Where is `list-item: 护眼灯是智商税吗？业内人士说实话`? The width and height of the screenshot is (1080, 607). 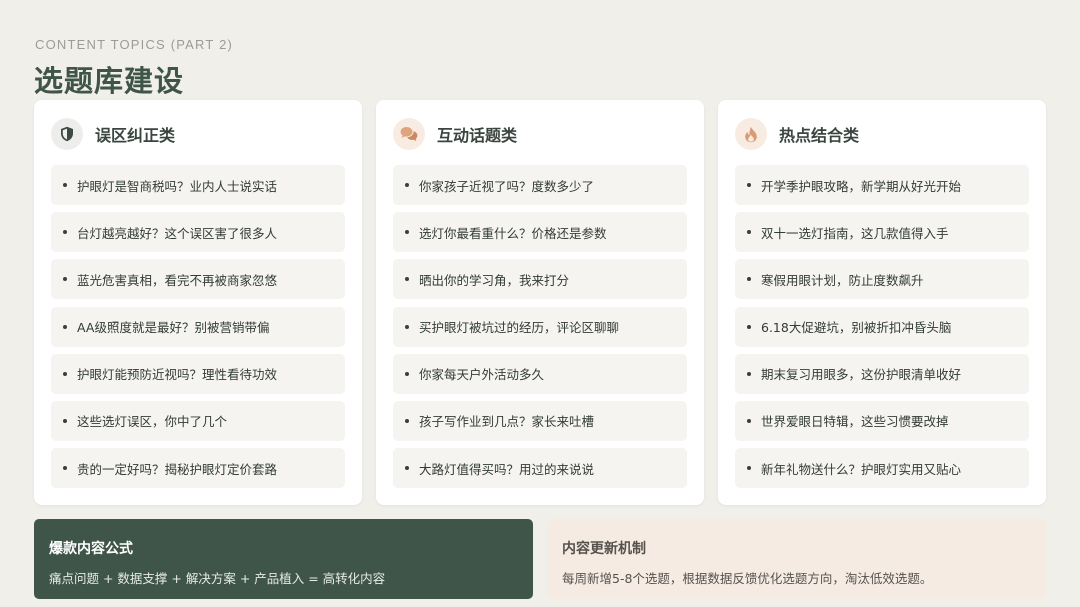
list-item: 护眼灯是智商税吗？业内人士说实话 is located at coordinates (198, 185).